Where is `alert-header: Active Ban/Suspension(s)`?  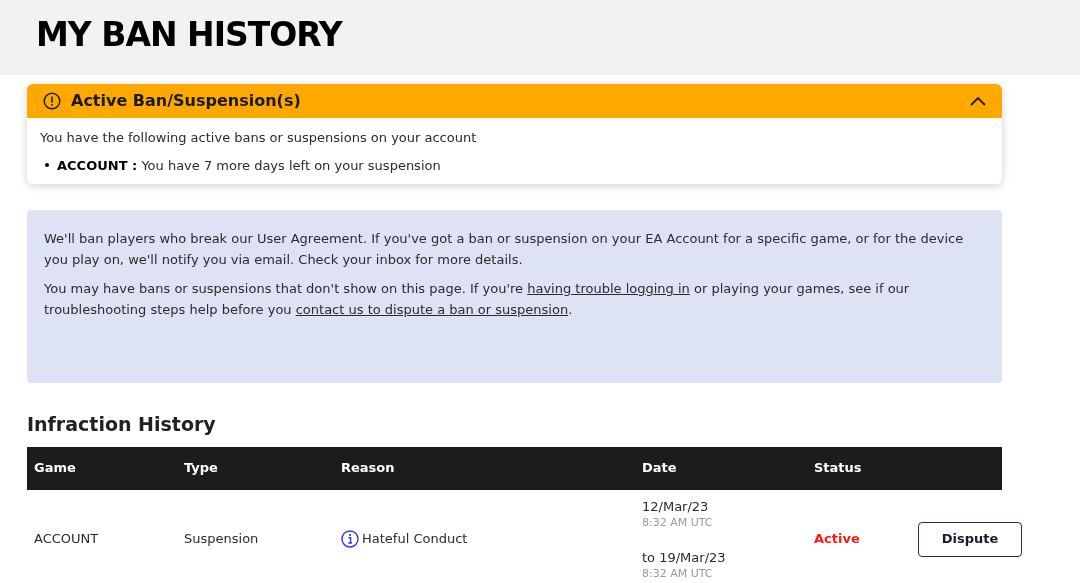 alert-header: Active Ban/Suspension(s) is located at coordinates (514, 101).